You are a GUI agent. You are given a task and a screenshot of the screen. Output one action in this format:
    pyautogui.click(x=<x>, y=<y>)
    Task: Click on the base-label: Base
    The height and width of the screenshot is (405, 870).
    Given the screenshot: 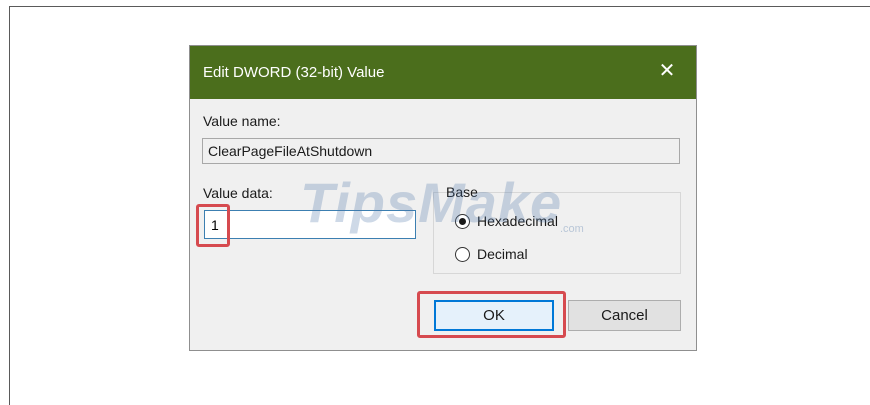 What is the action you would take?
    pyautogui.click(x=462, y=192)
    